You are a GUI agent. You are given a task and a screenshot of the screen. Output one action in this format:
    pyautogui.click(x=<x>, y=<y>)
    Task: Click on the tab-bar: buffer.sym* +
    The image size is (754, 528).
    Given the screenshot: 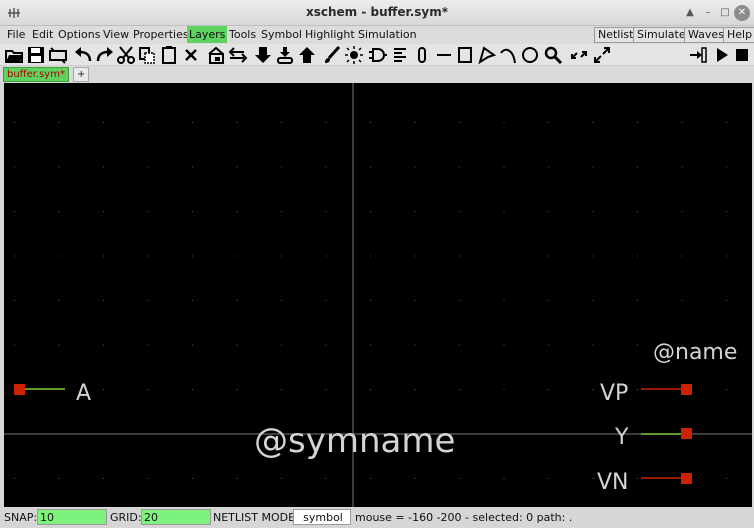 What is the action you would take?
    pyautogui.click(x=377, y=74)
    